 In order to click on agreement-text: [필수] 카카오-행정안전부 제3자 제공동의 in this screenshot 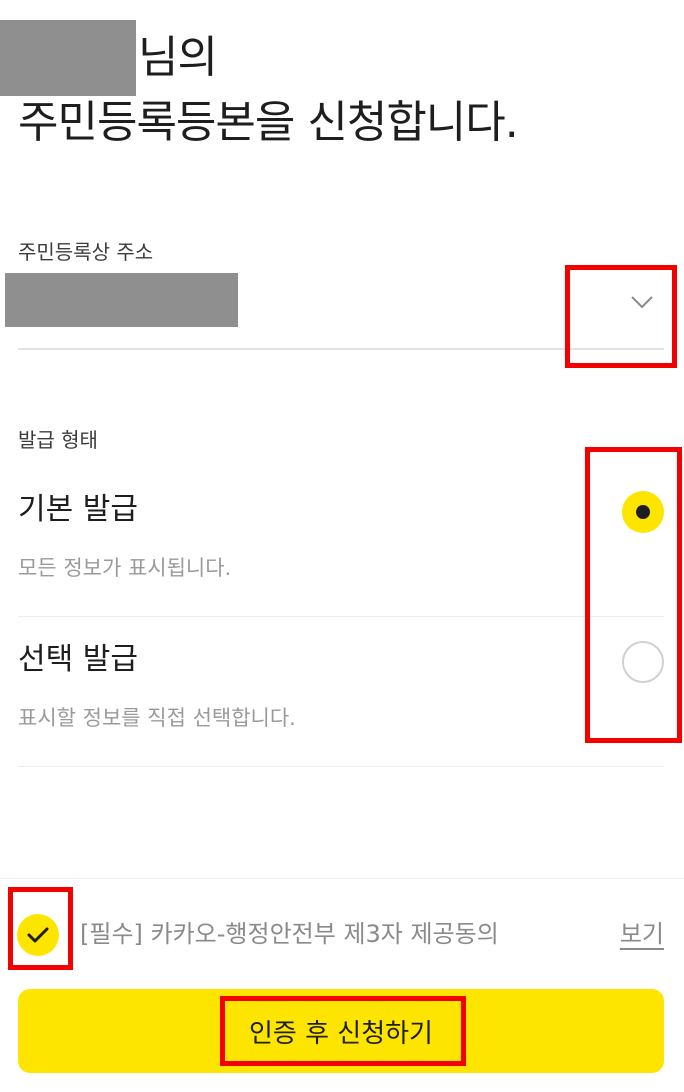, I will do `click(289, 934)`.